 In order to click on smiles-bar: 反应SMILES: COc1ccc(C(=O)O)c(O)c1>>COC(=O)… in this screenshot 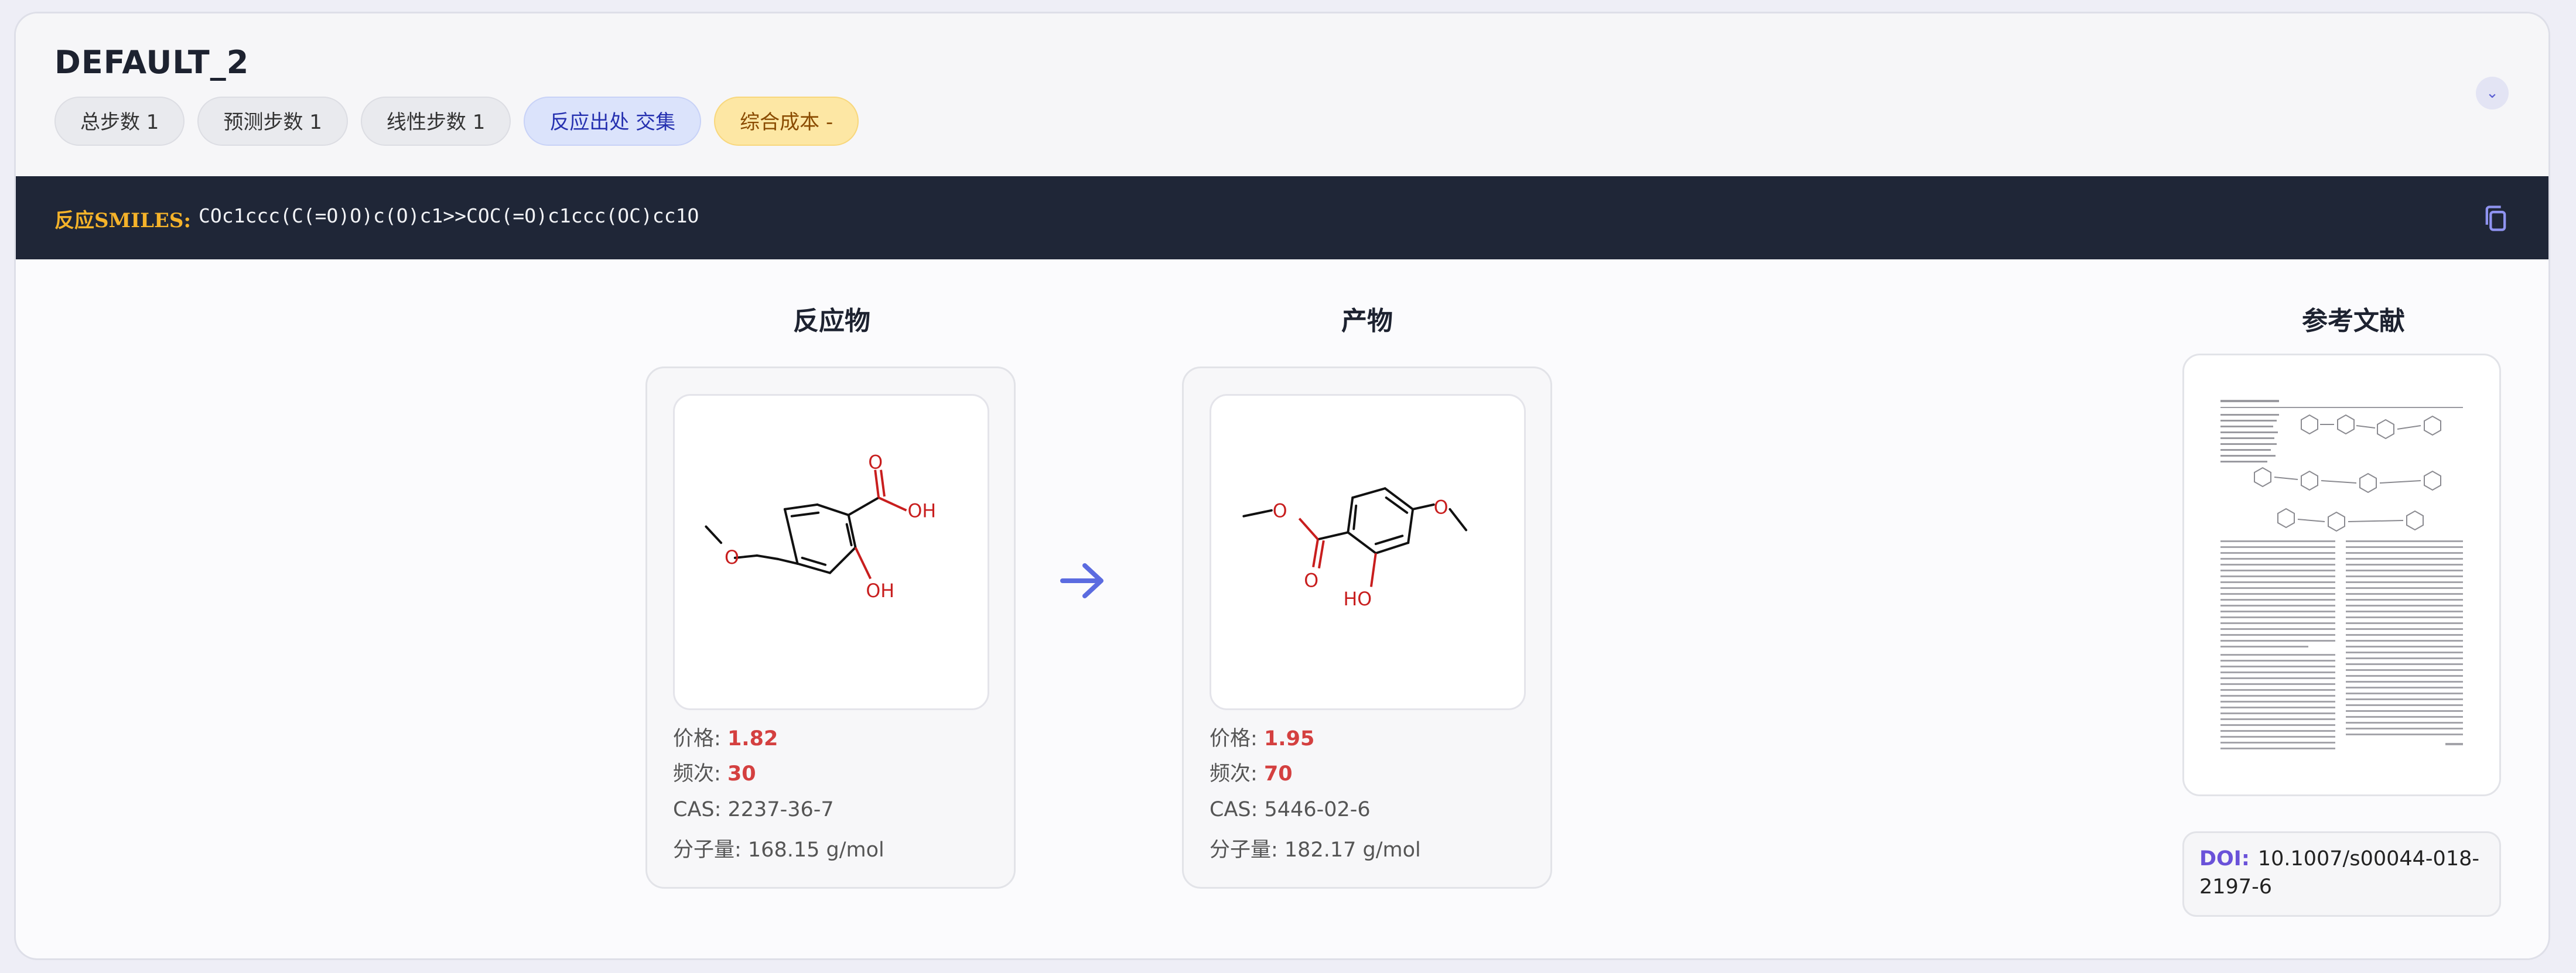, I will do `click(1282, 218)`.